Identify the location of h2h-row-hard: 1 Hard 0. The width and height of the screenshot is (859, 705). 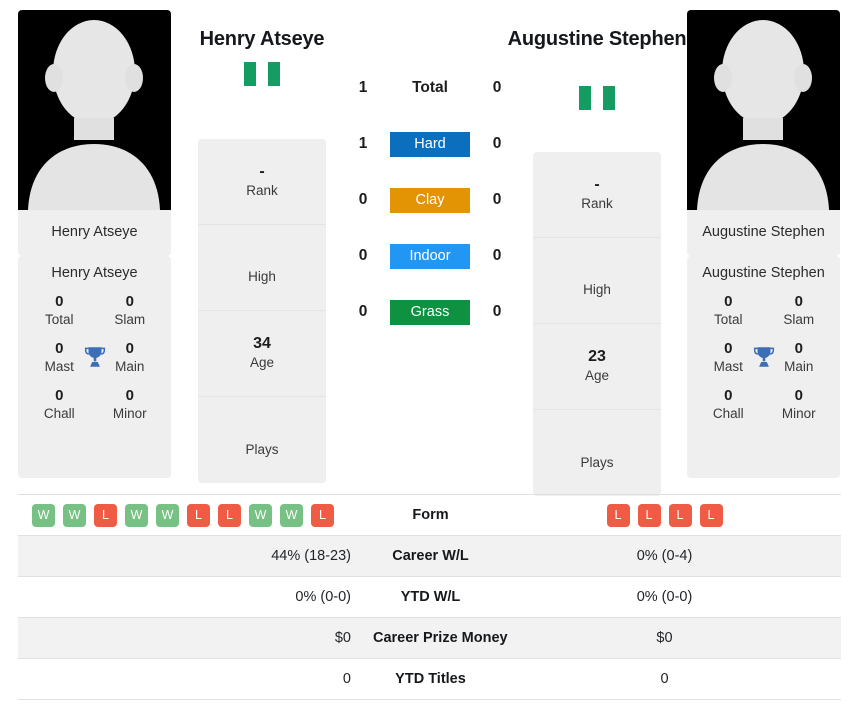
(430, 144).